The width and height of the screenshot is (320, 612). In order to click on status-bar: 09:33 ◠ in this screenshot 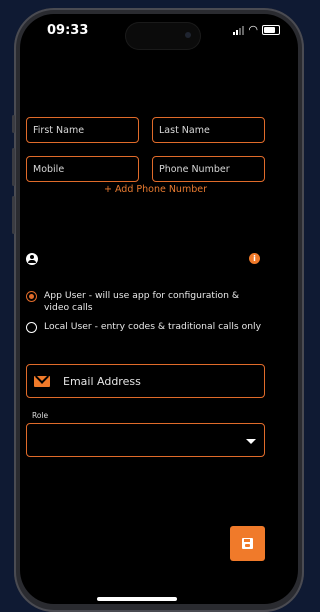, I will do `click(159, 36)`.